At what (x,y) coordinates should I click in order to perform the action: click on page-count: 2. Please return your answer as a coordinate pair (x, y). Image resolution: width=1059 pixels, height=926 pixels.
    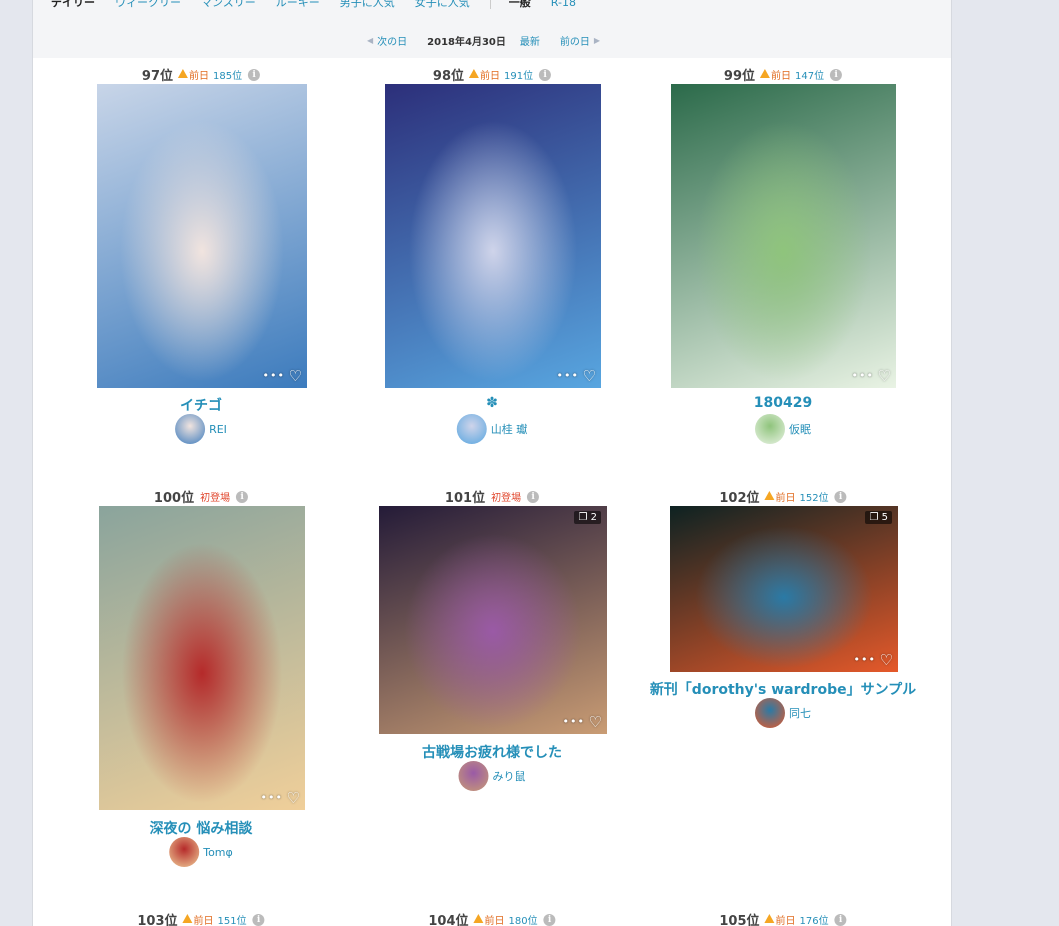
    Looking at the image, I should click on (593, 517).